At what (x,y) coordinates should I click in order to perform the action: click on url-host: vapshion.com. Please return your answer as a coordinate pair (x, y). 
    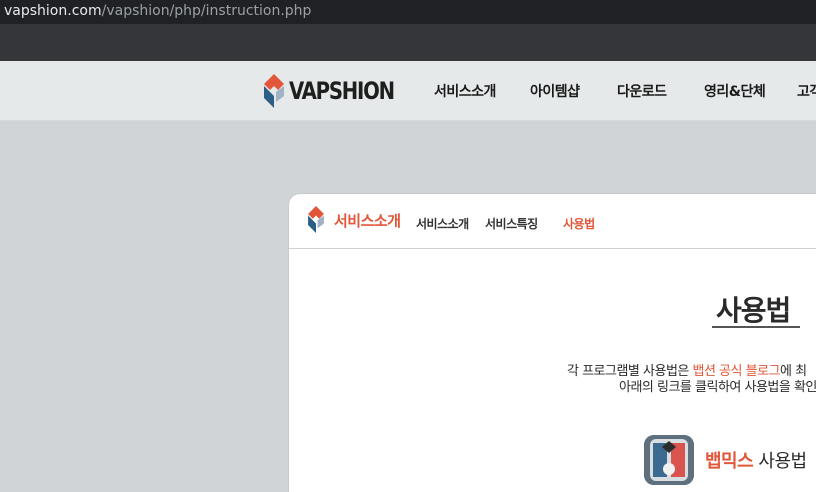
    Looking at the image, I should click on (53, 11).